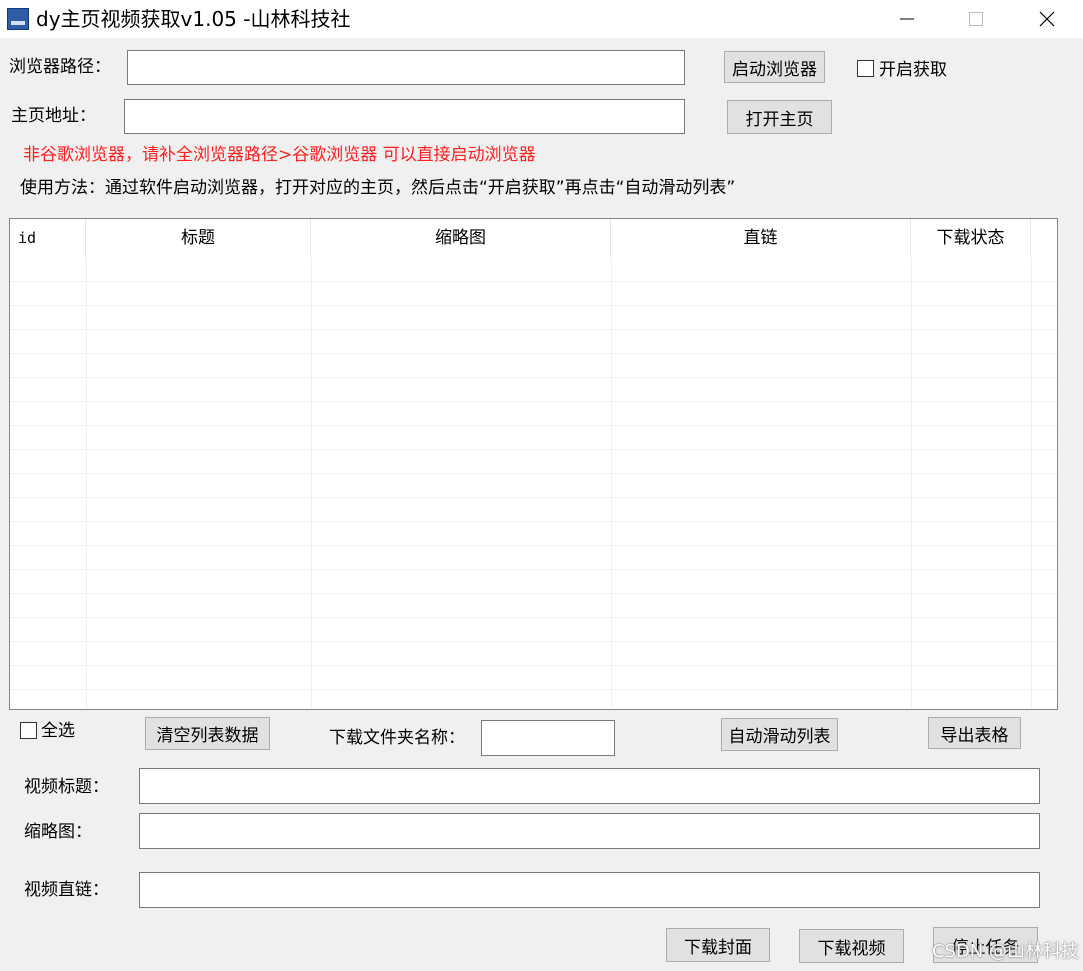 The height and width of the screenshot is (971, 1083). What do you see at coordinates (198, 238) in the screenshot?
I see `column-header-title: 标题` at bounding box center [198, 238].